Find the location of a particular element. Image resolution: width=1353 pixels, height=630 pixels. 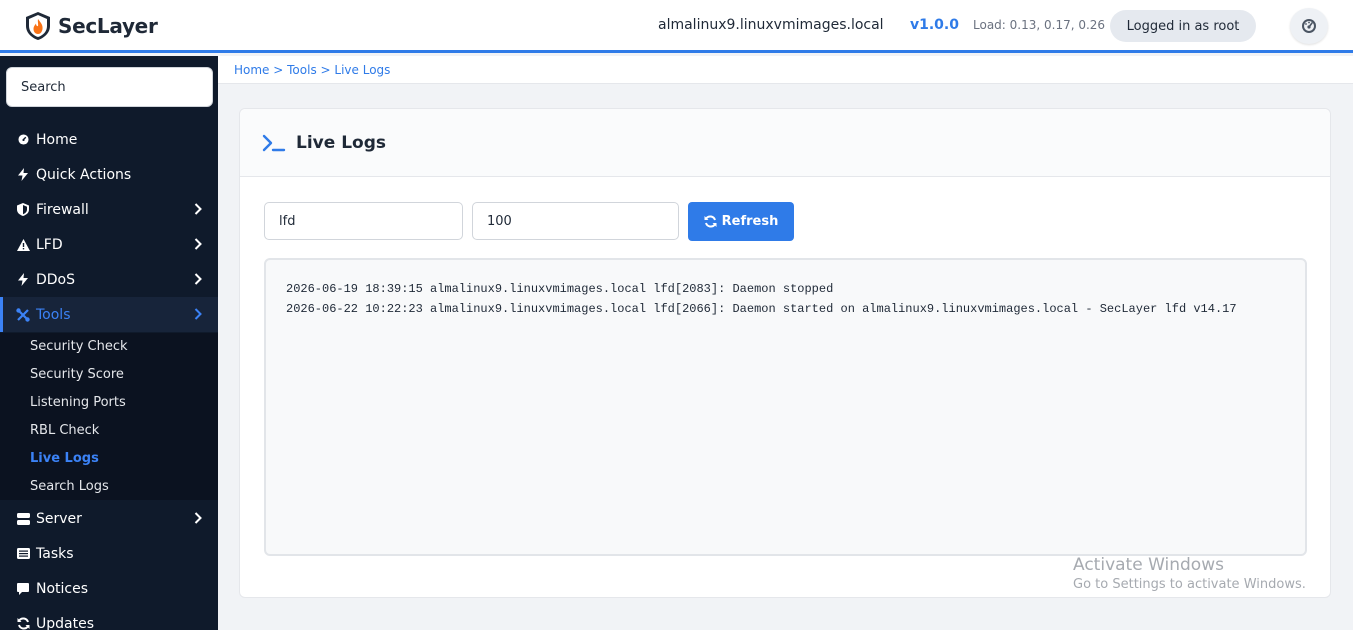

submenu-item-security-check: Security Check is located at coordinates (79, 346).